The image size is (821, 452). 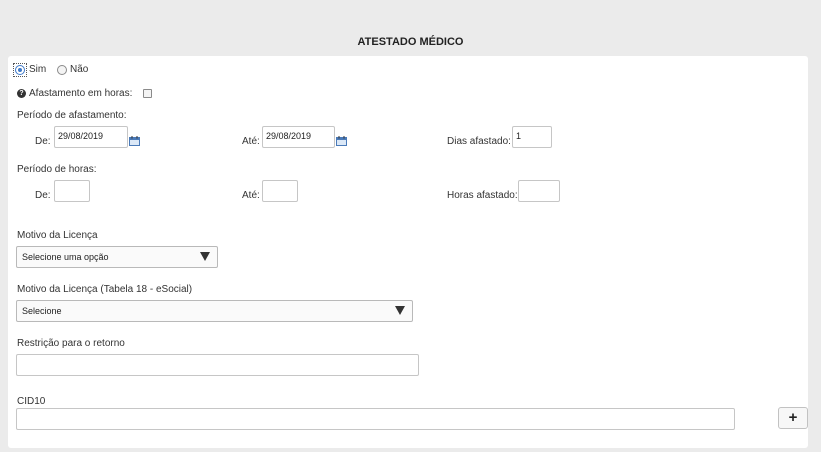 What do you see at coordinates (147, 93) in the screenshot?
I see `afastamento-horas-checkbox` at bounding box center [147, 93].